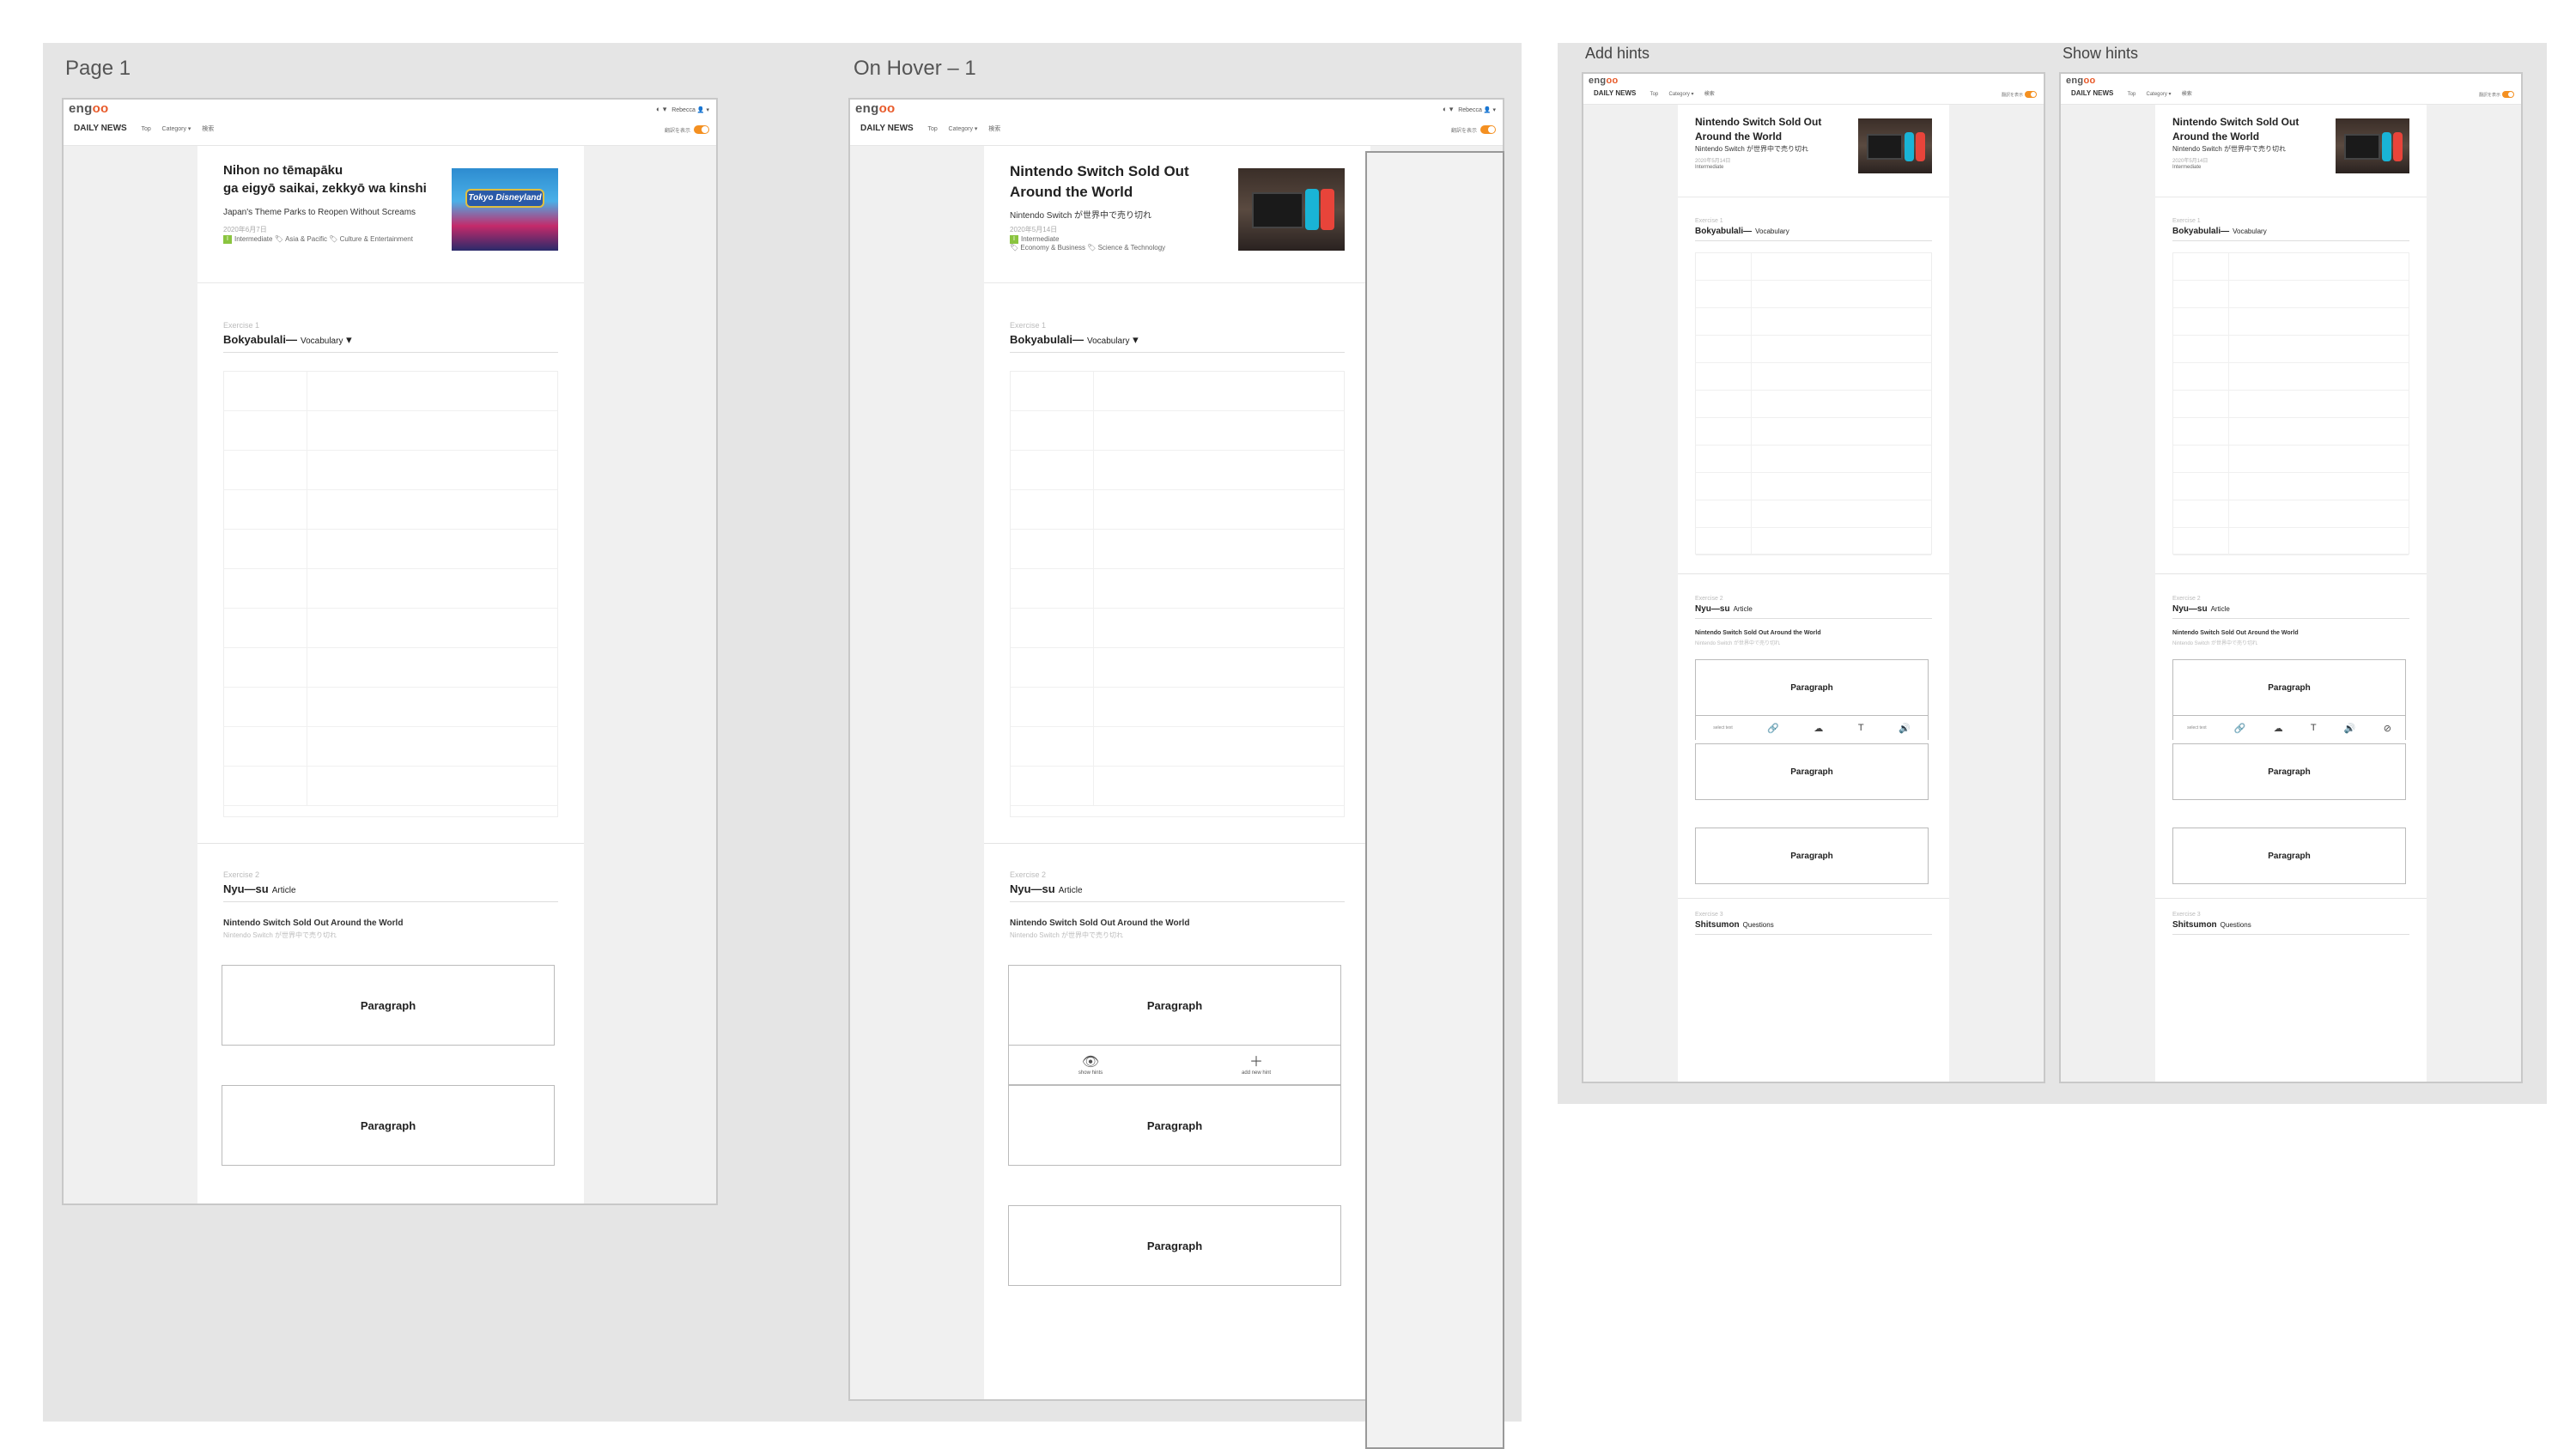  What do you see at coordinates (915, 68) in the screenshot?
I see `frame-label-hover: On Hover – 1` at bounding box center [915, 68].